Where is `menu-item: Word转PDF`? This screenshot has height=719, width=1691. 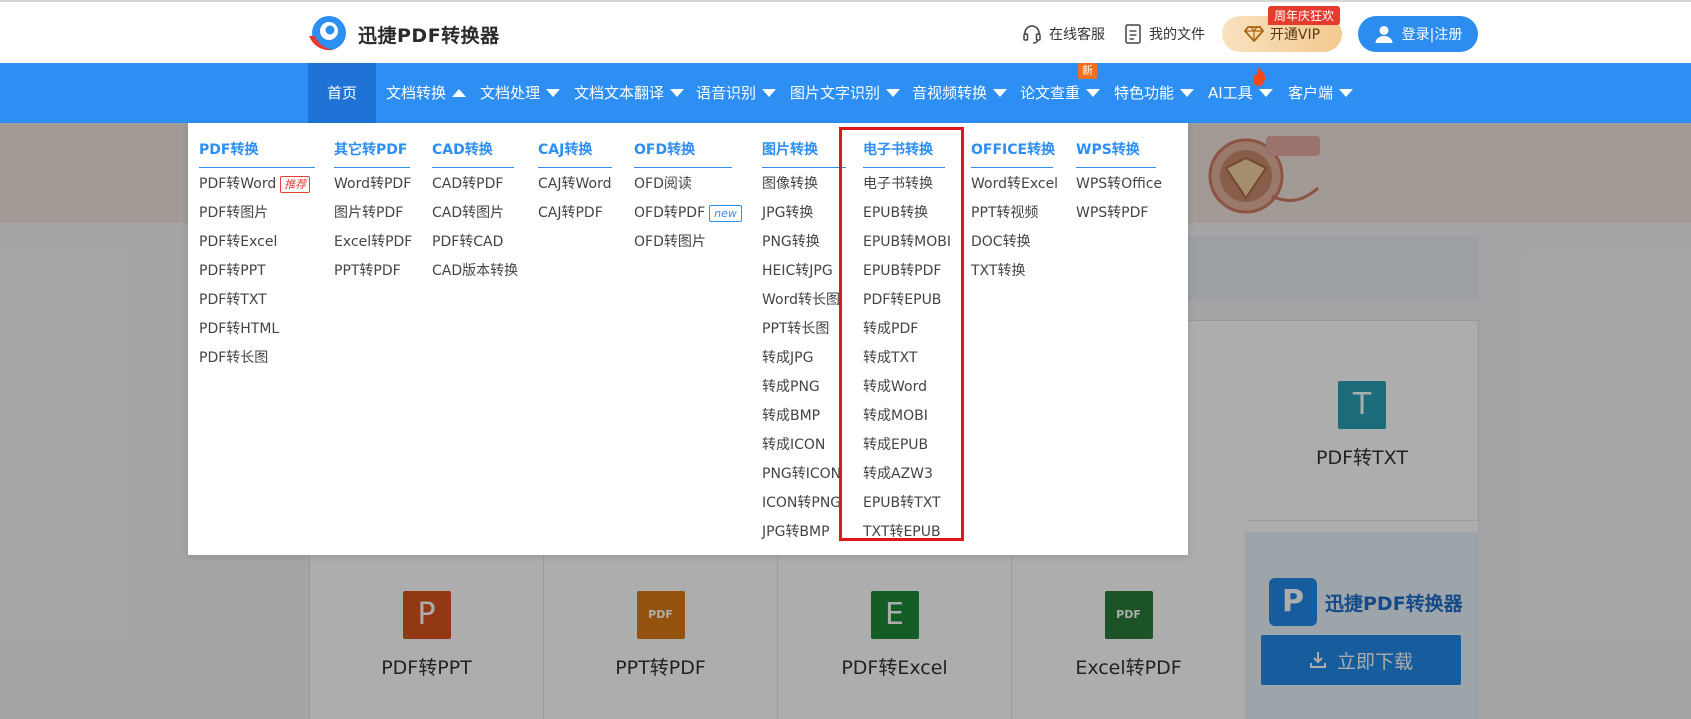
menu-item: Word转PDF is located at coordinates (372, 184).